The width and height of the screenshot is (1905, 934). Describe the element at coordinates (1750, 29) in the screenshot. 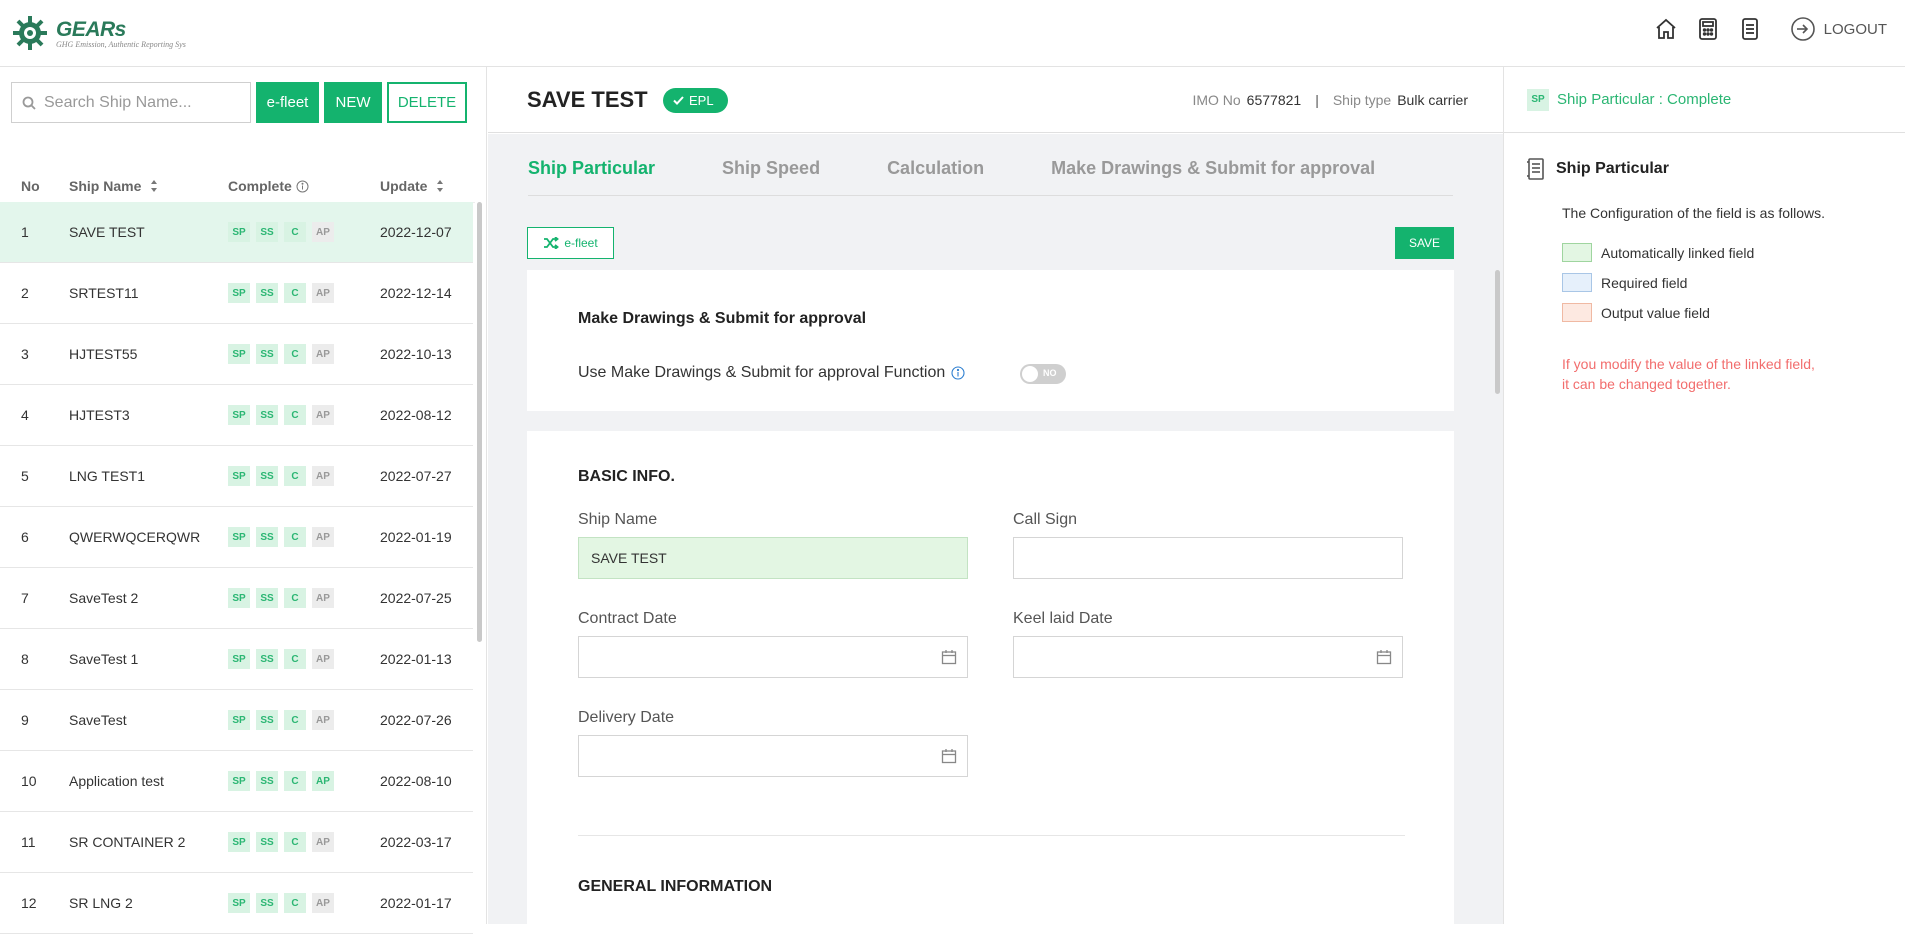

I see `document-icon` at that location.